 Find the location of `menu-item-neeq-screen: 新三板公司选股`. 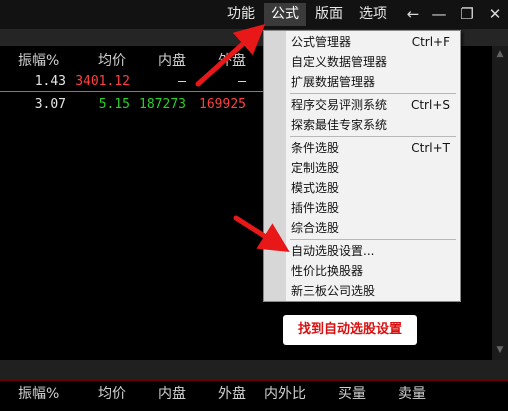

menu-item-neeq-screen: 新三板公司选股 is located at coordinates (373, 291).